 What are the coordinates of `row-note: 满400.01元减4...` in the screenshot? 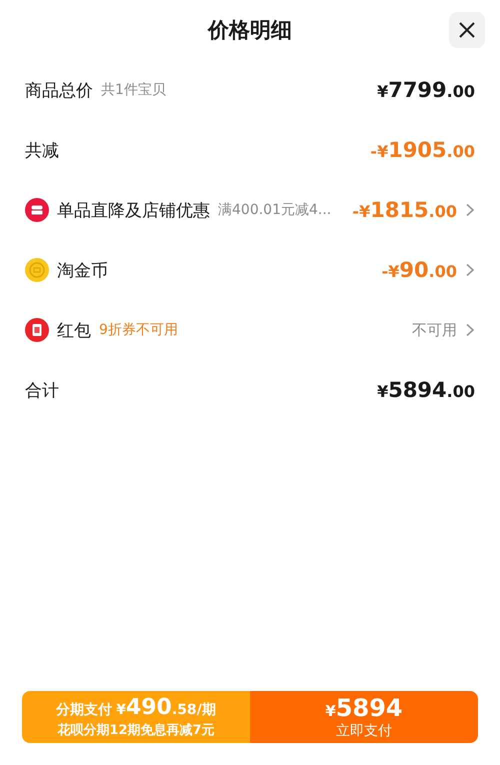 It's located at (275, 210).